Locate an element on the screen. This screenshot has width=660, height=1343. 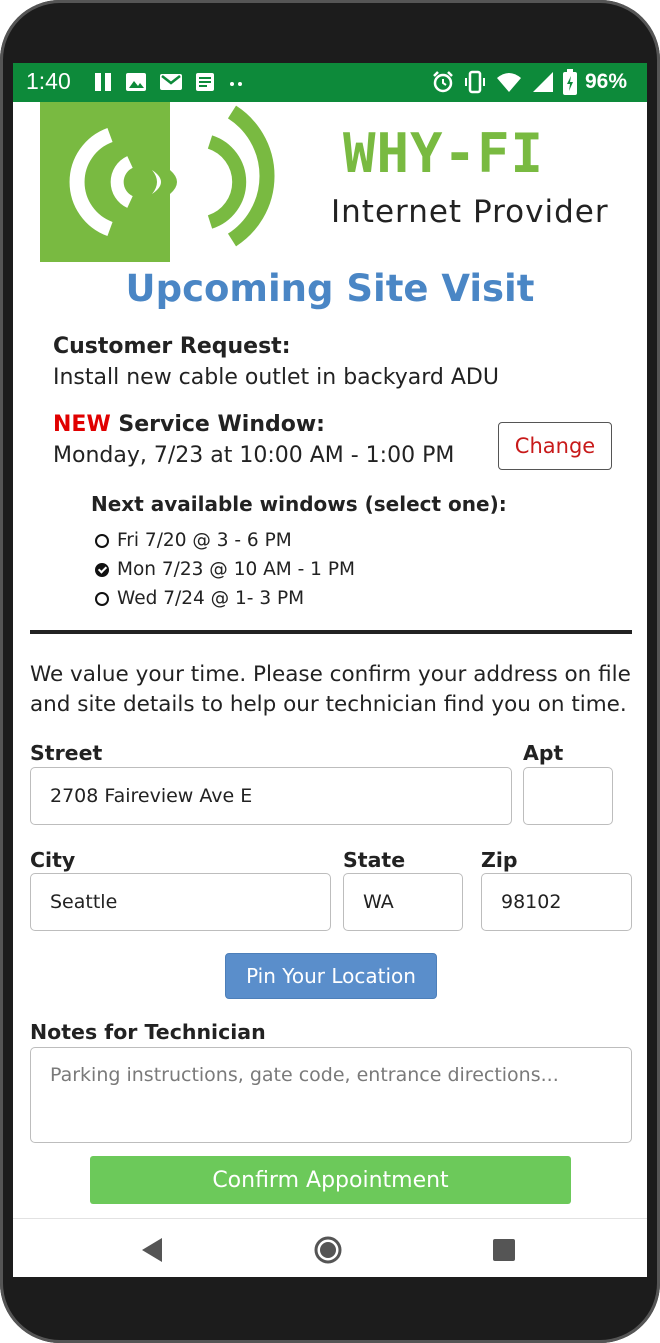
customer-request-value: Install new cable outlet in backyard ADU is located at coordinates (276, 377).